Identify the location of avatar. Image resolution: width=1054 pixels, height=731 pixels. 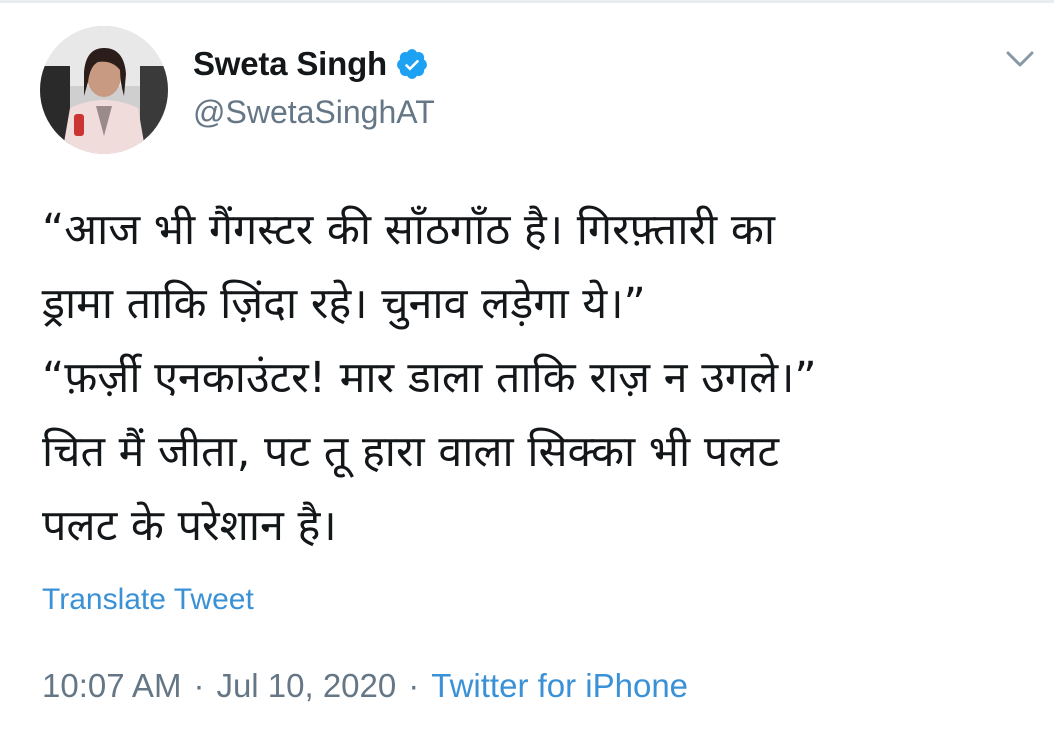
(104, 90).